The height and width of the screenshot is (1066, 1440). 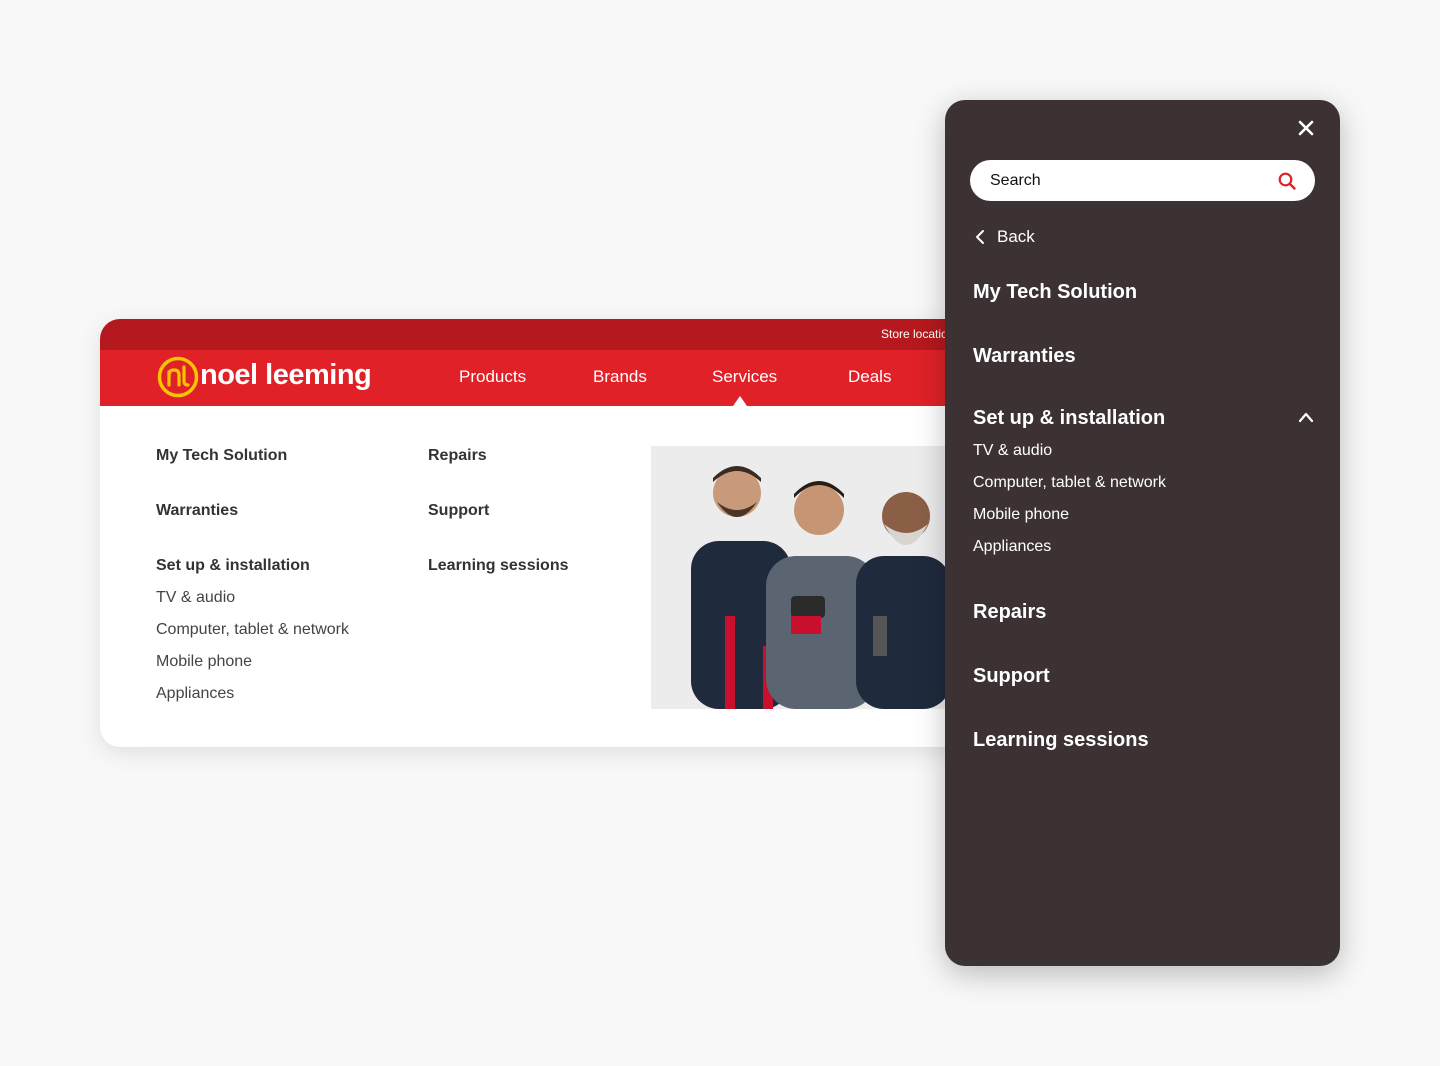 What do you see at coordinates (1012, 451) in the screenshot?
I see `mobile-subitem-tv-audio: TV & audio` at bounding box center [1012, 451].